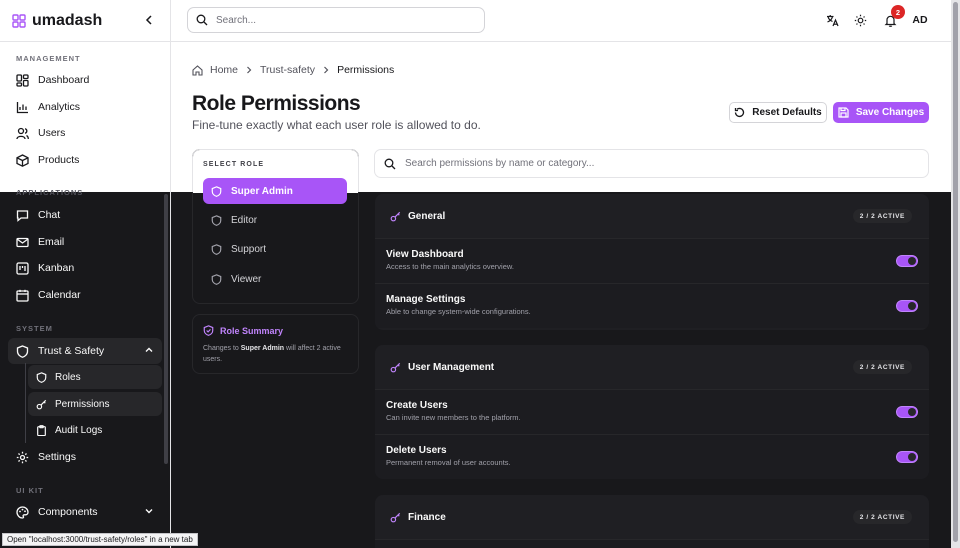  Describe the element at coordinates (898, 12) in the screenshot. I see `notification-count-badge: 2` at that location.